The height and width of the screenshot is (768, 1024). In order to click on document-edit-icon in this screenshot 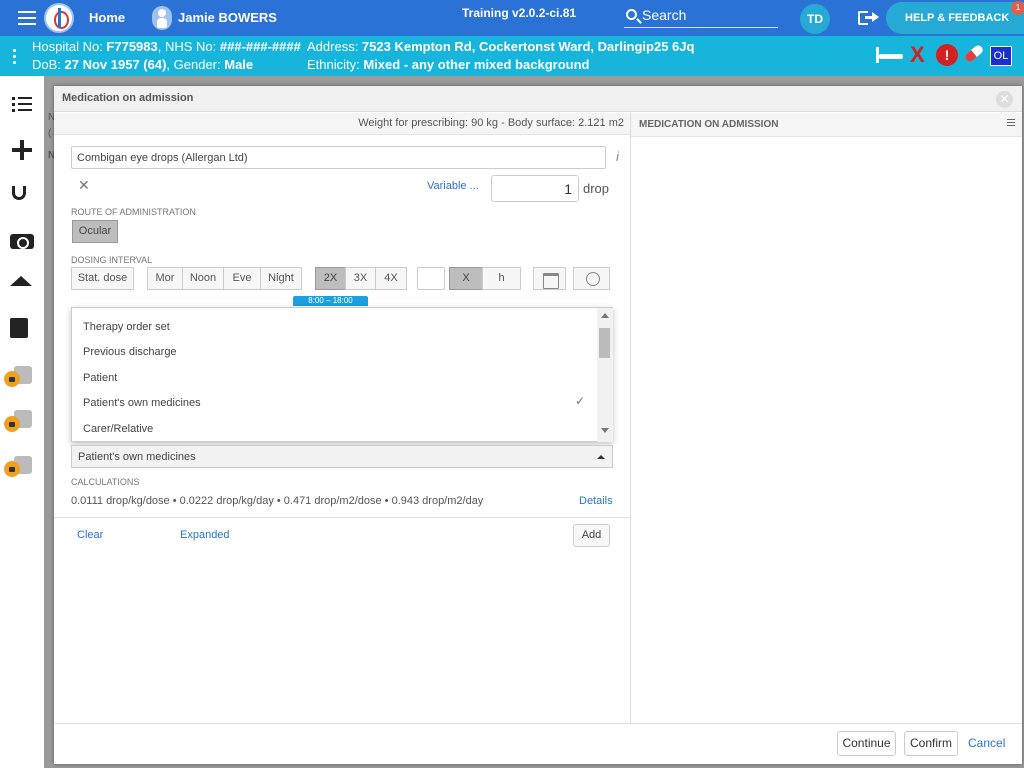, I will do `click(19, 328)`.